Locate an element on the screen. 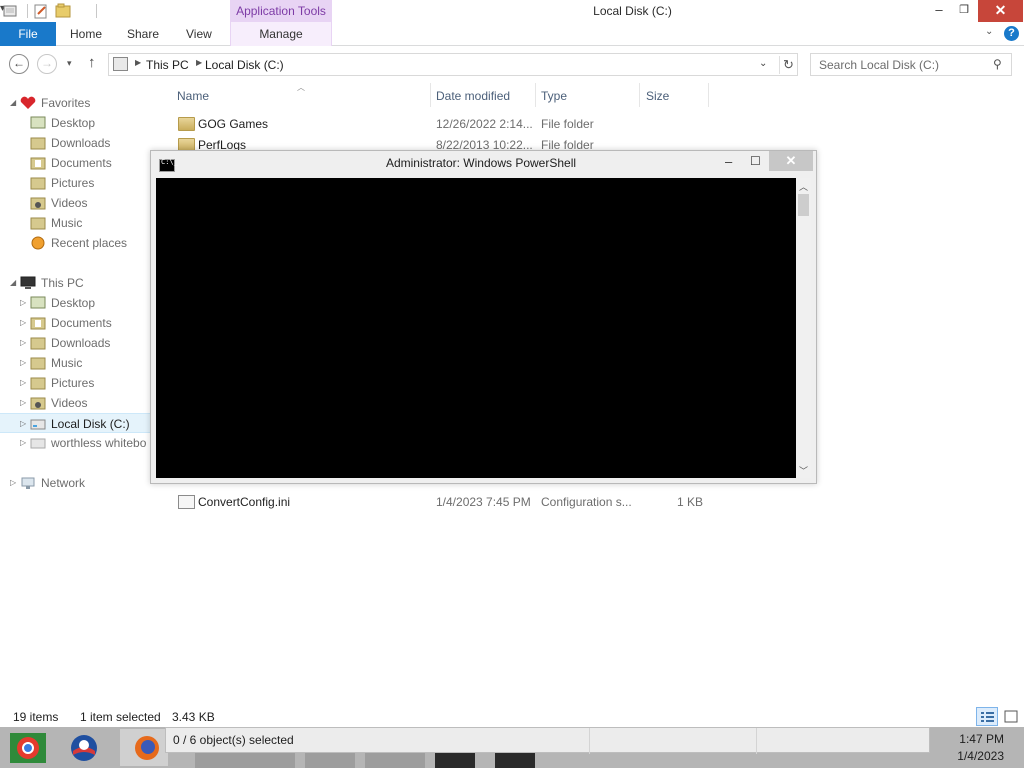 The height and width of the screenshot is (768, 1024). status-bar: 19 items 1 item selected 3.43 KB is located at coordinates (512, 716).